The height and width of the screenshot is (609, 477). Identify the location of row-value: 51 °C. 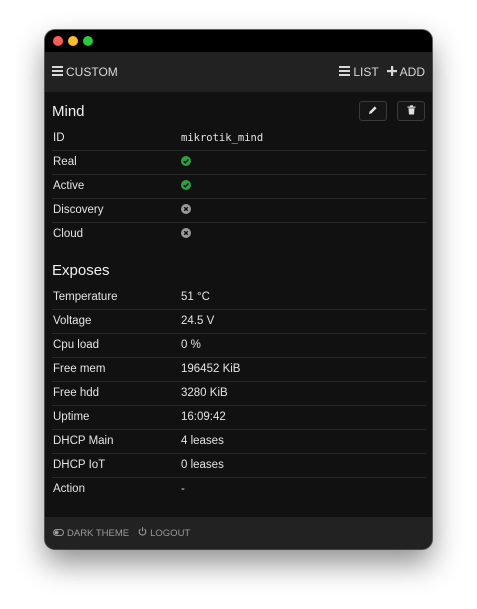
(195, 297).